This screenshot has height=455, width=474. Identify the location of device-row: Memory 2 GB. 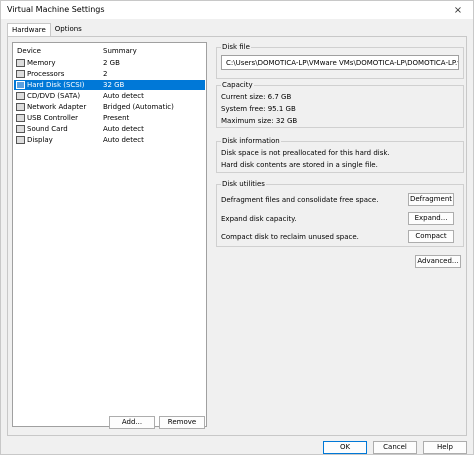
(109, 63).